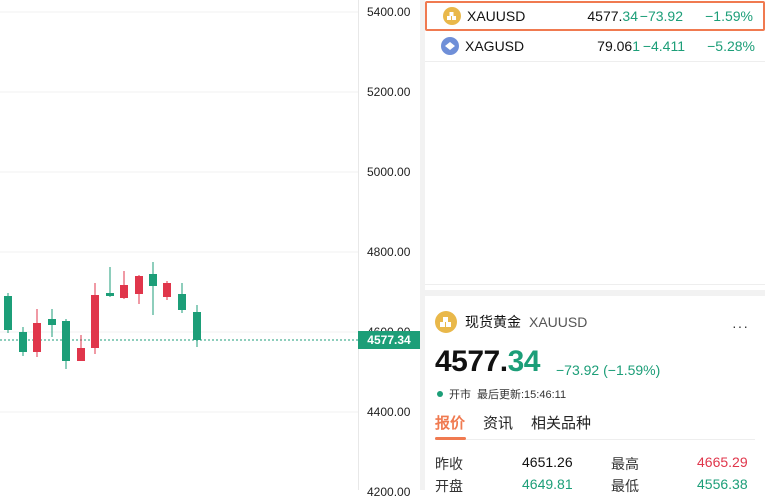 The image size is (765, 499). I want to click on watchlist-change: −73.92, so click(661, 16).